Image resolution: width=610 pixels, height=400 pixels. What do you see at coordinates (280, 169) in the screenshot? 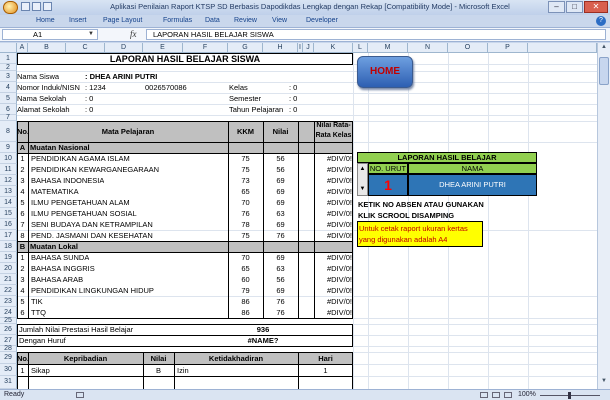
I see `subject-nilai: 56` at bounding box center [280, 169].